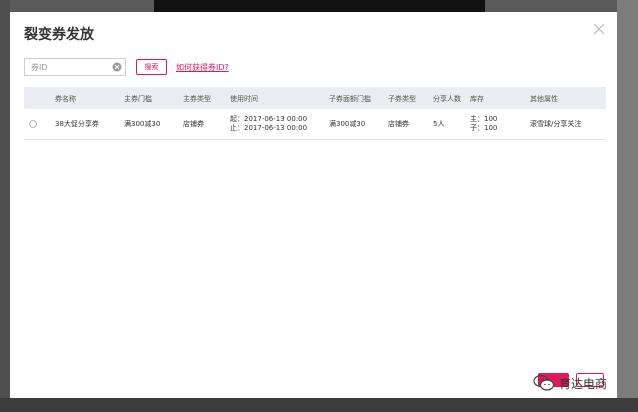  What do you see at coordinates (319, 6) in the screenshot?
I see `background-top-bar` at bounding box center [319, 6].